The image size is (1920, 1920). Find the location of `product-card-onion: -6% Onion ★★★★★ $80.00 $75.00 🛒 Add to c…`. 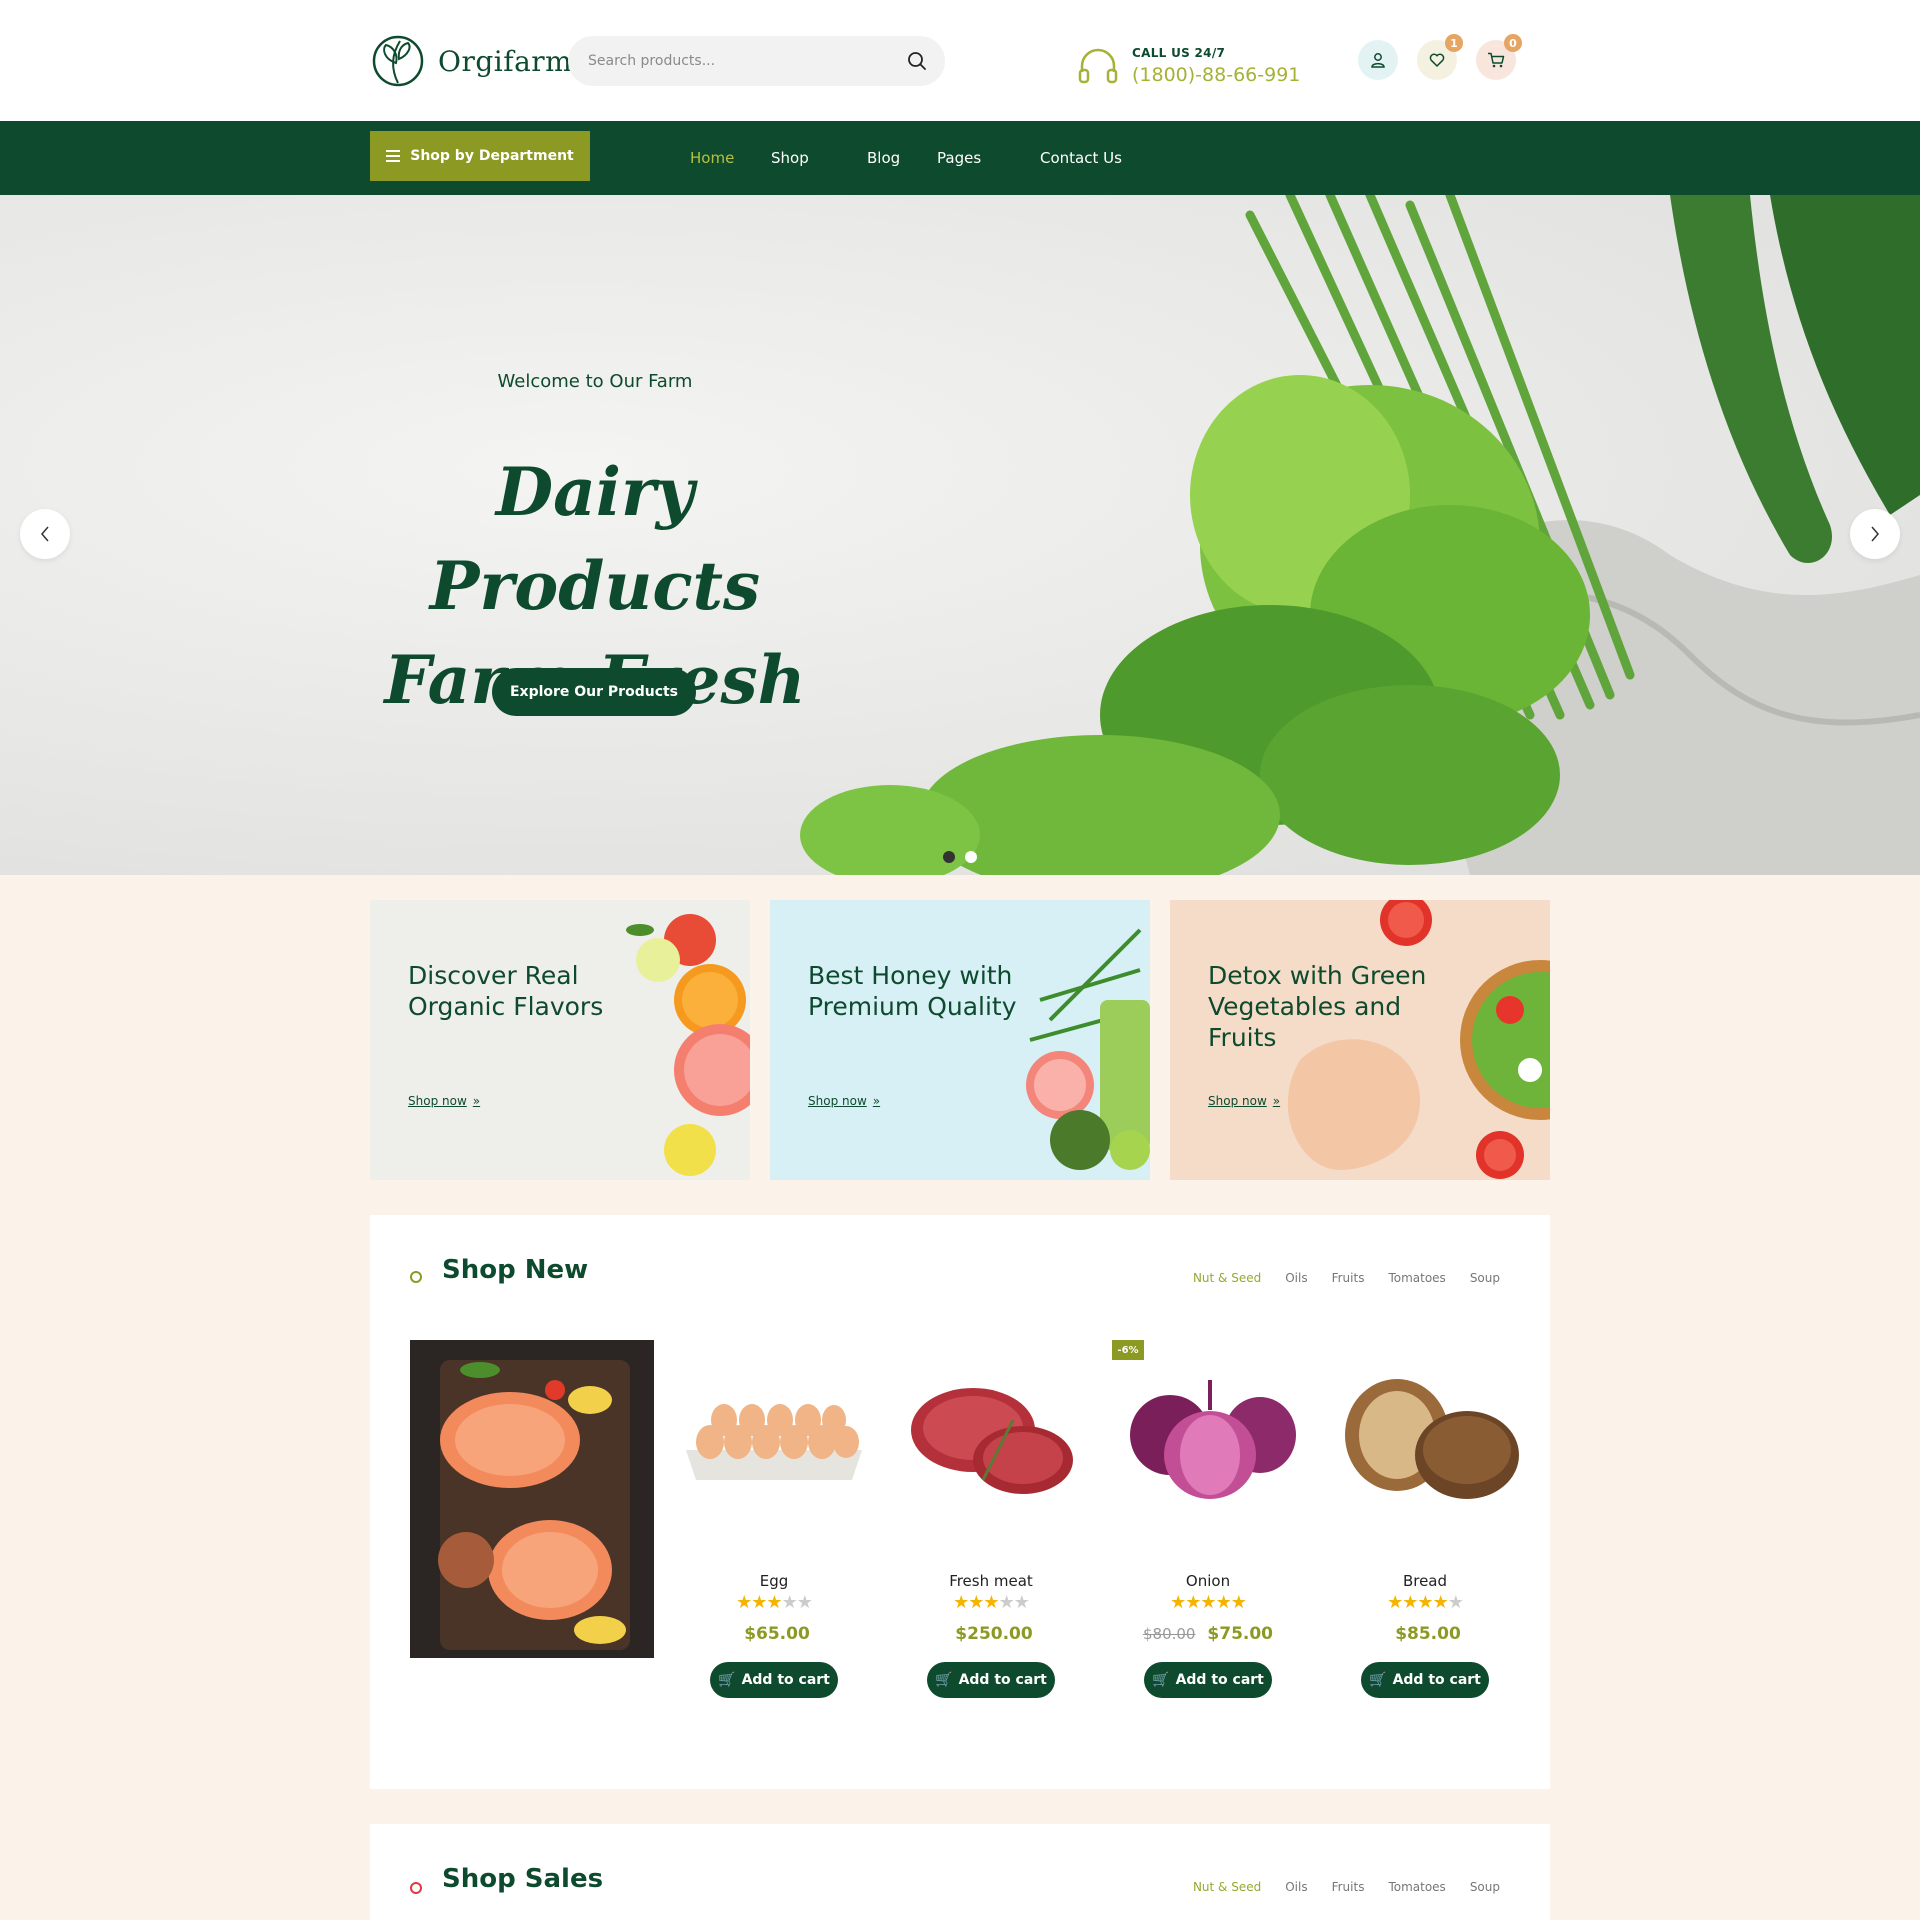

product-card-onion: -6% Onion ★★★★★ $80.00 $75.00 🛒 Add to c… is located at coordinates (1208, 1525).